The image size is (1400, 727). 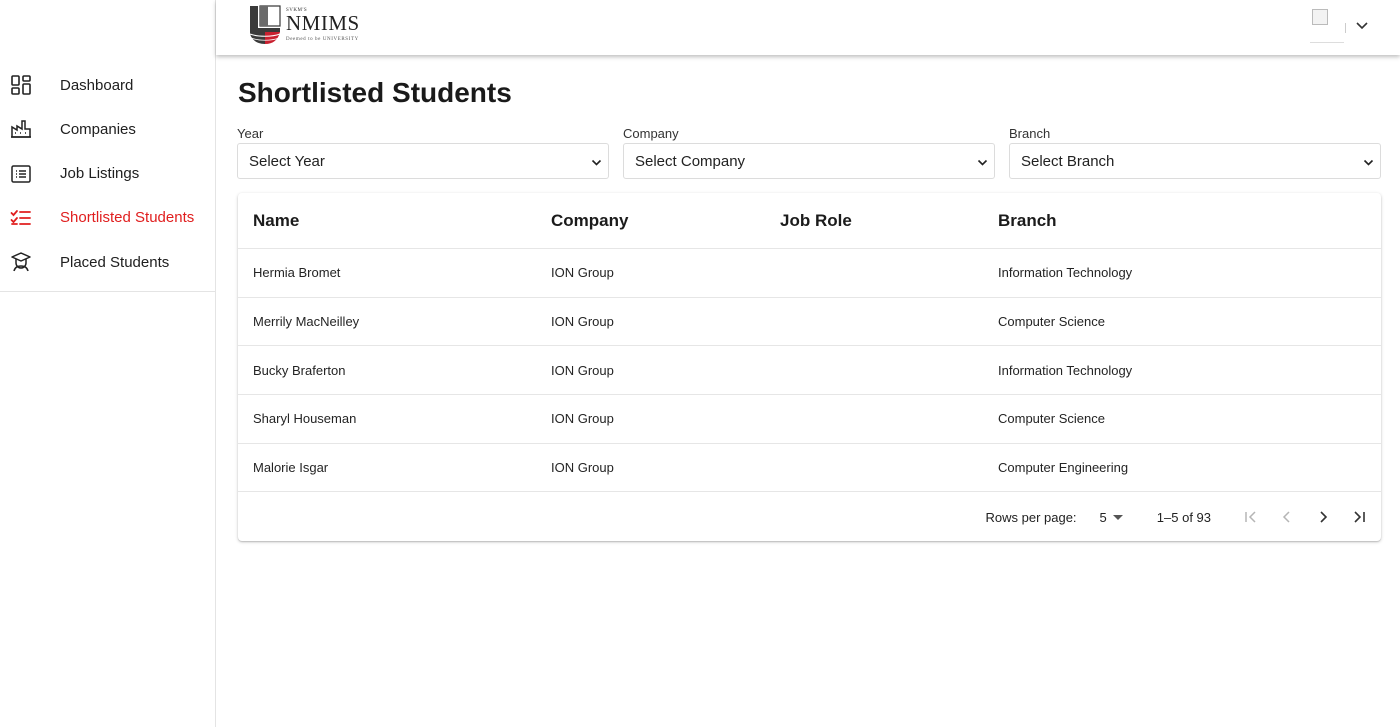 I want to click on company-select: Select Company, so click(x=809, y=161).